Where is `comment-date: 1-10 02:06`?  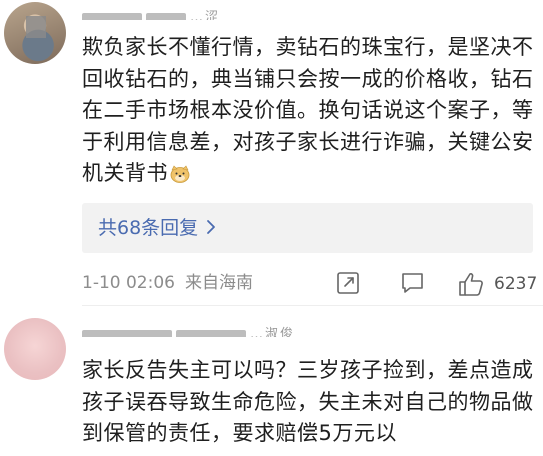 comment-date: 1-10 02:06 is located at coordinates (128, 283).